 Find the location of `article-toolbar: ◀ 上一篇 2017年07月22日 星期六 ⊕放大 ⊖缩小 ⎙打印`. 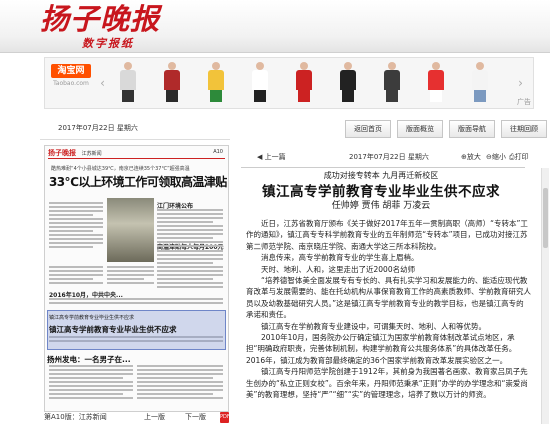

article-toolbar: ◀ 上一篇 2017年07月22日 星期六 ⊕放大 ⊖缩小 ⎙打印 is located at coordinates (385, 157).